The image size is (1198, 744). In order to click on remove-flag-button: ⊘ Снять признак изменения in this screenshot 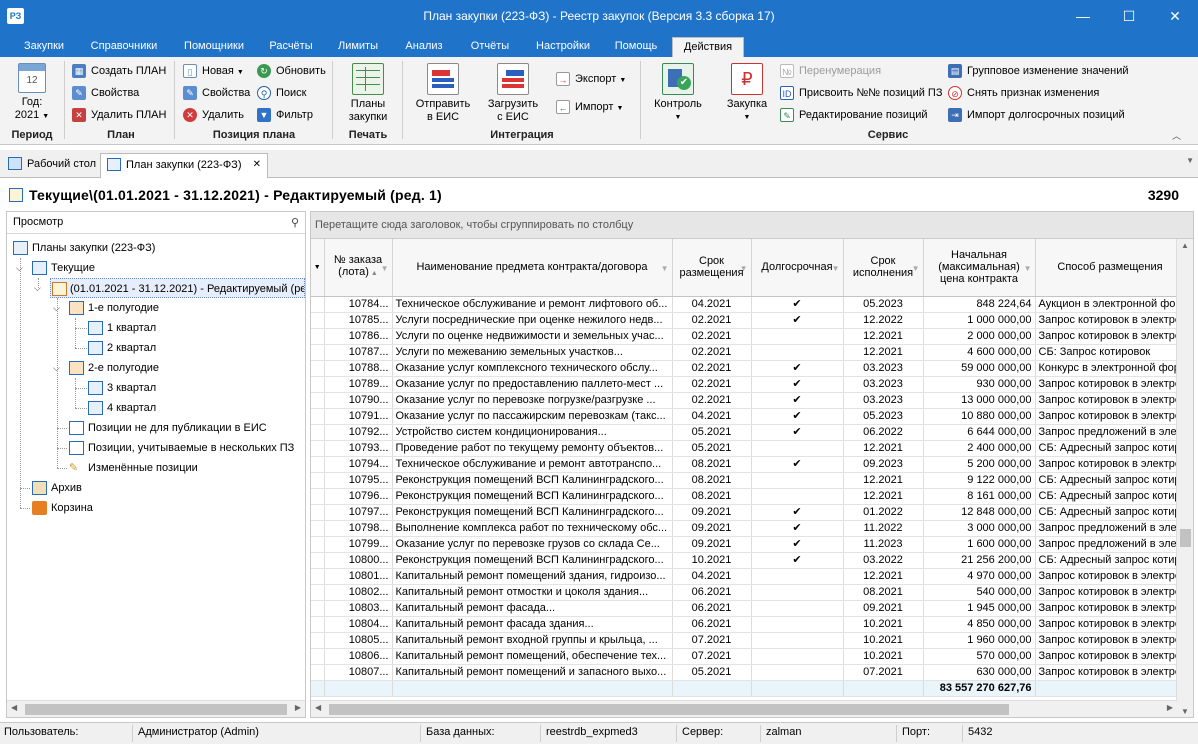, I will do `click(1023, 93)`.